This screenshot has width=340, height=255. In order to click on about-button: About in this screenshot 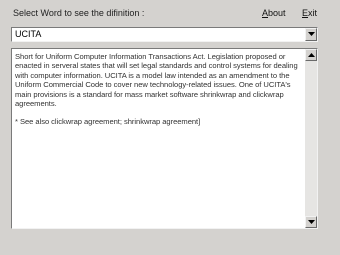, I will do `click(274, 13)`.